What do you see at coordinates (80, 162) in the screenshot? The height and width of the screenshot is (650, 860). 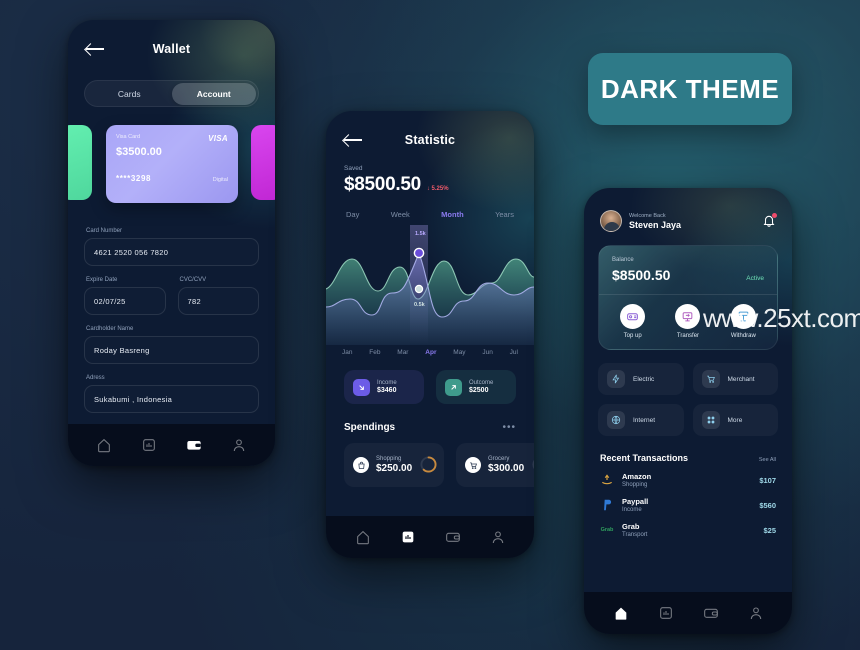 I see `card-peek-left` at bounding box center [80, 162].